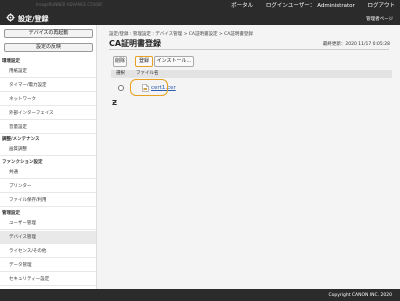 The width and height of the screenshot is (400, 301). I want to click on delete-button: 削除, so click(120, 61).